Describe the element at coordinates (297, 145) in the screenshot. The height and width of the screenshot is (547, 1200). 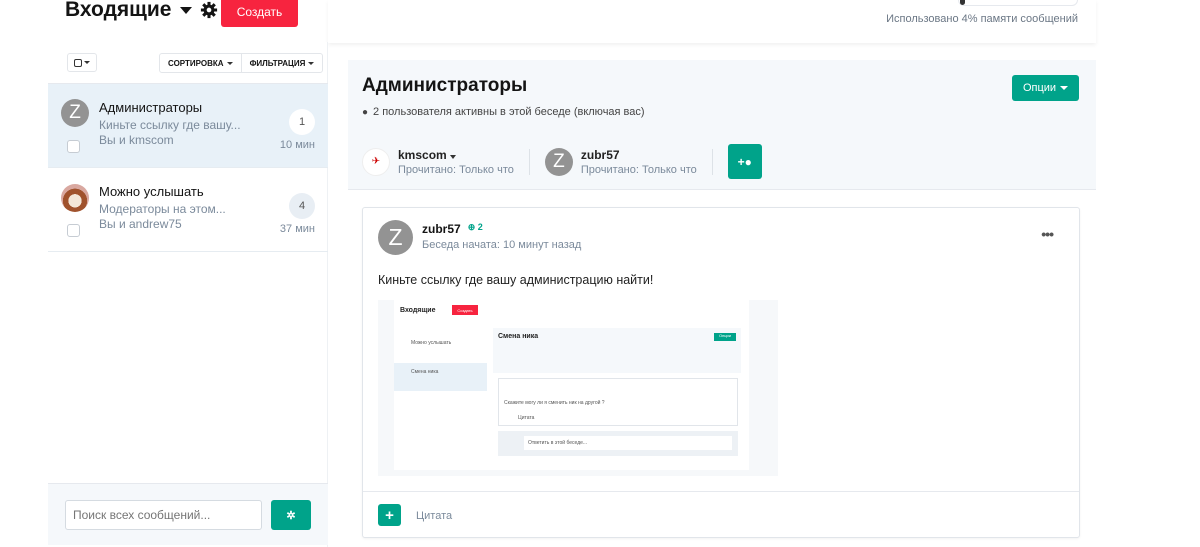
I see `conversation-time: 10 мин` at that location.